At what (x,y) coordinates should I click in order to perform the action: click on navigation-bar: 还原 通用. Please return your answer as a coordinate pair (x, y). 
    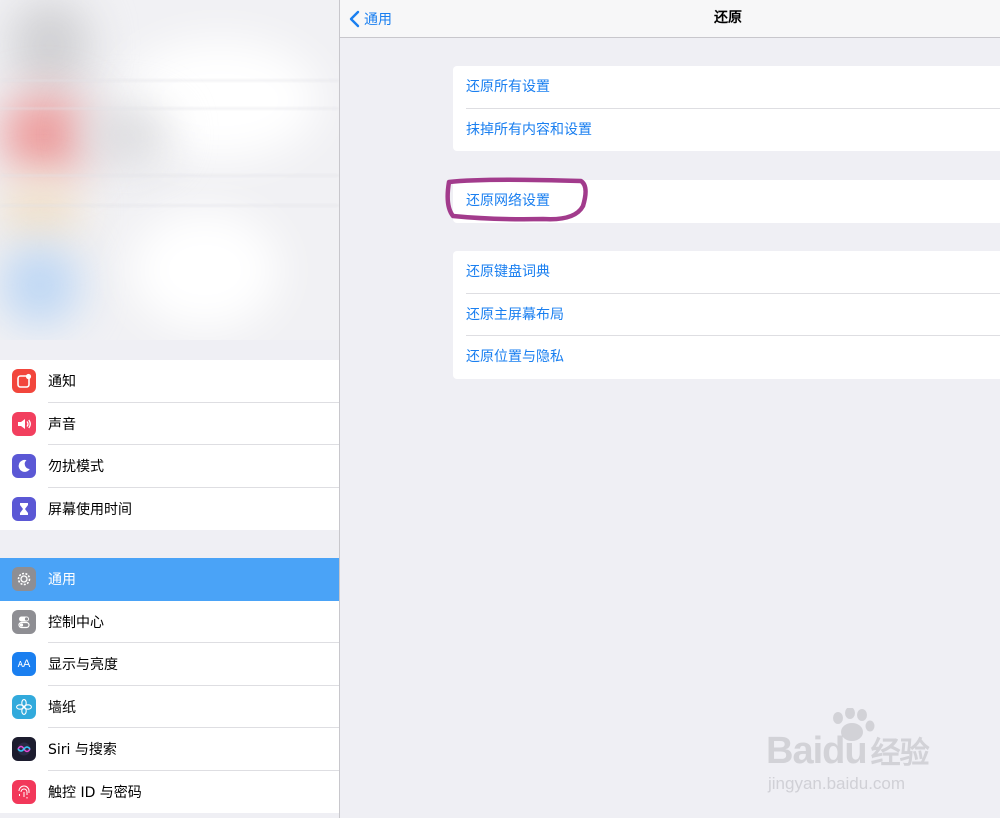
    Looking at the image, I should click on (670, 19).